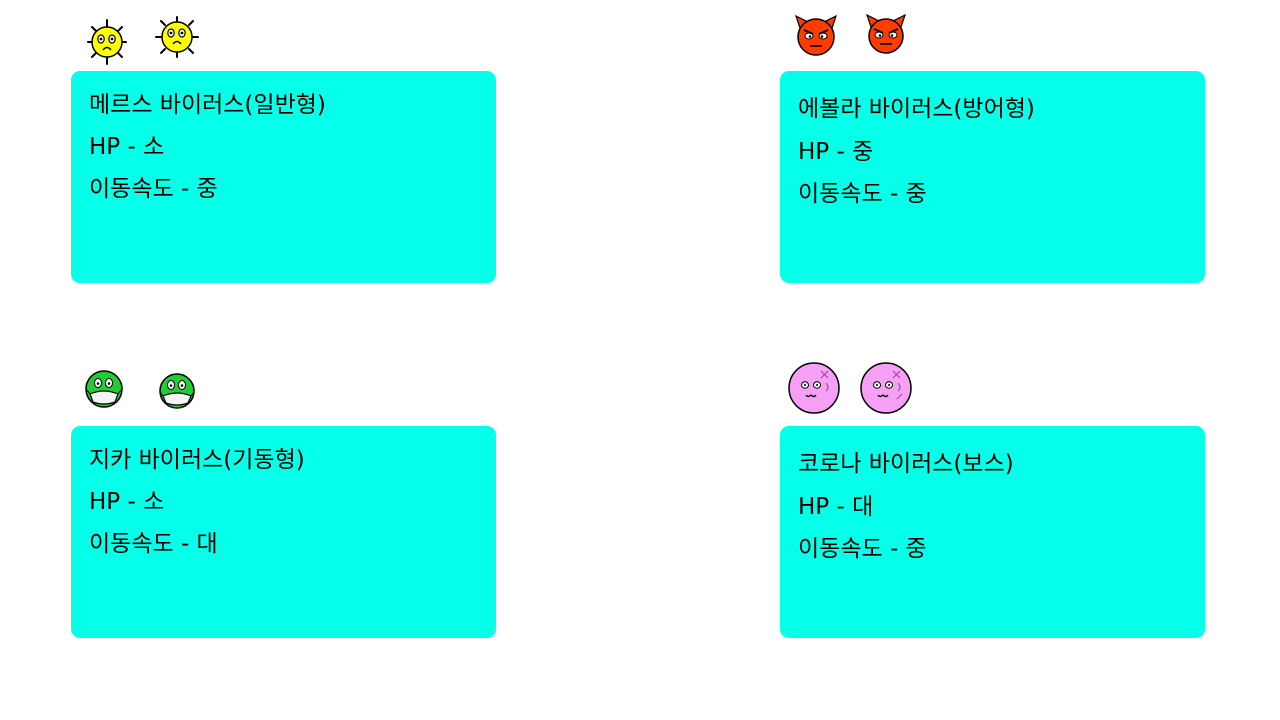  Describe the element at coordinates (207, 105) in the screenshot. I see `virus-name: 메르스 바이러스(일반형)` at that location.